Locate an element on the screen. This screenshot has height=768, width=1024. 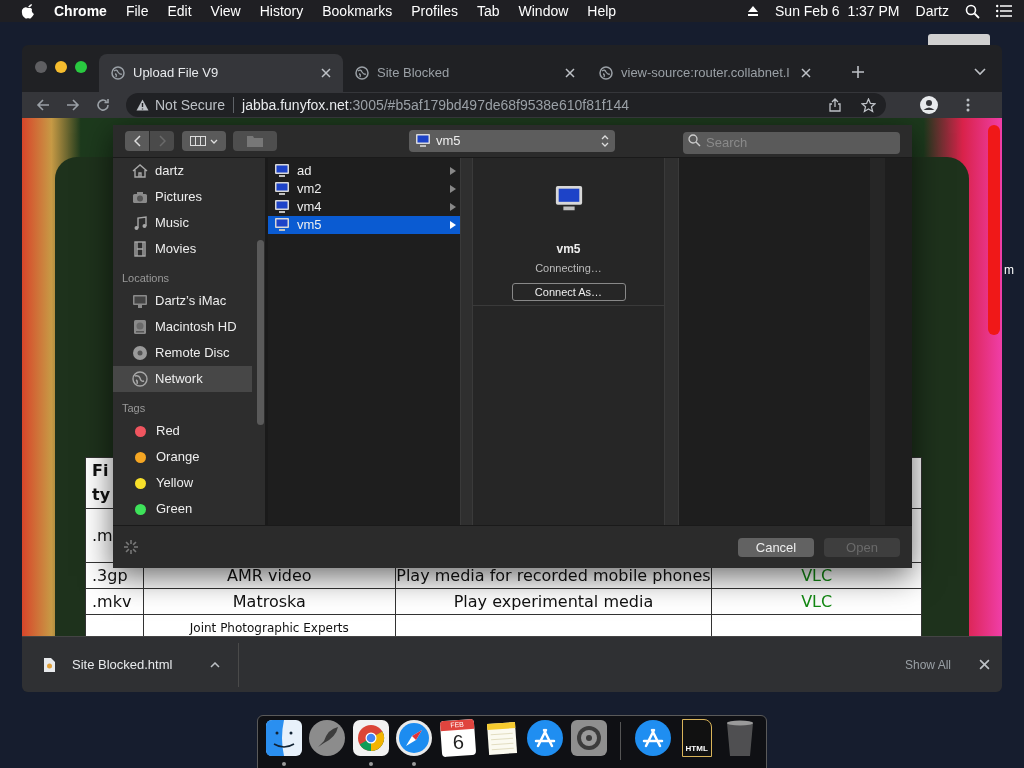
table-cell: Fi ty is located at coordinates (101, 482).